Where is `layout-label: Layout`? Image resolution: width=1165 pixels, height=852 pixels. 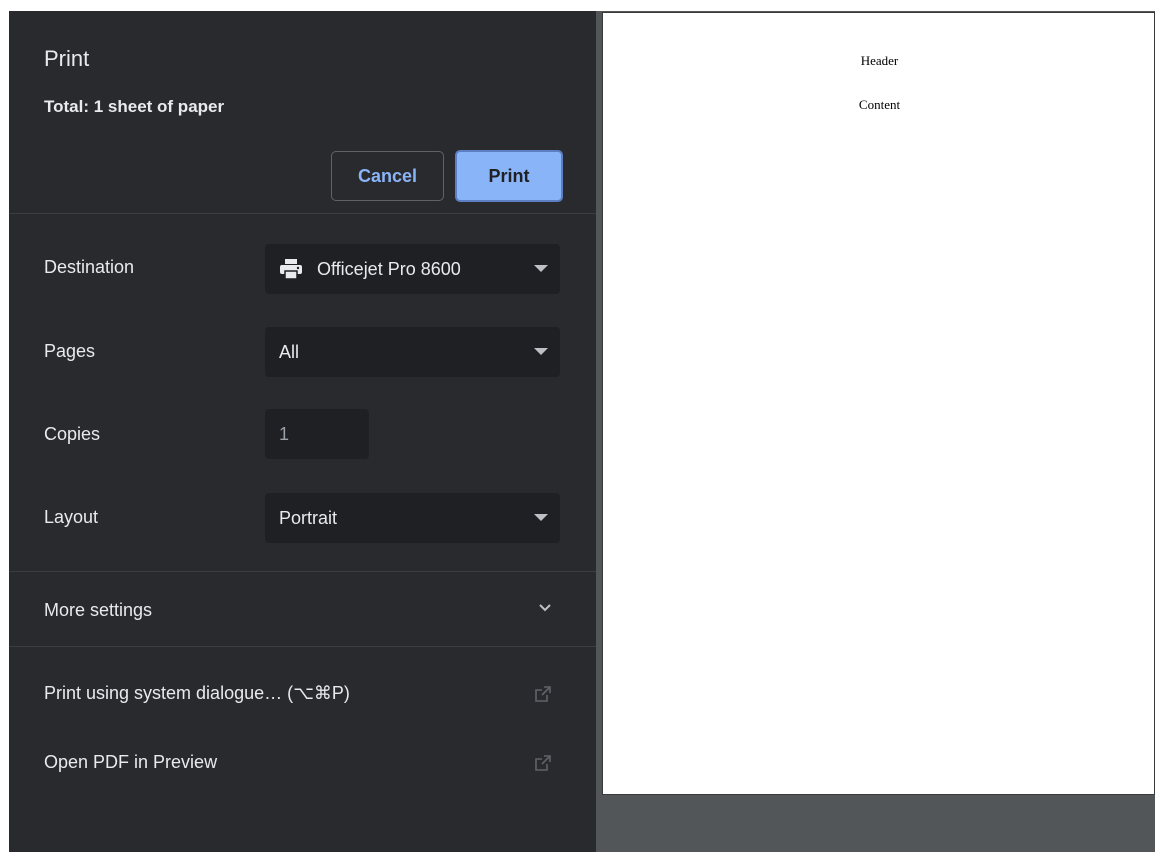 layout-label: Layout is located at coordinates (71, 517).